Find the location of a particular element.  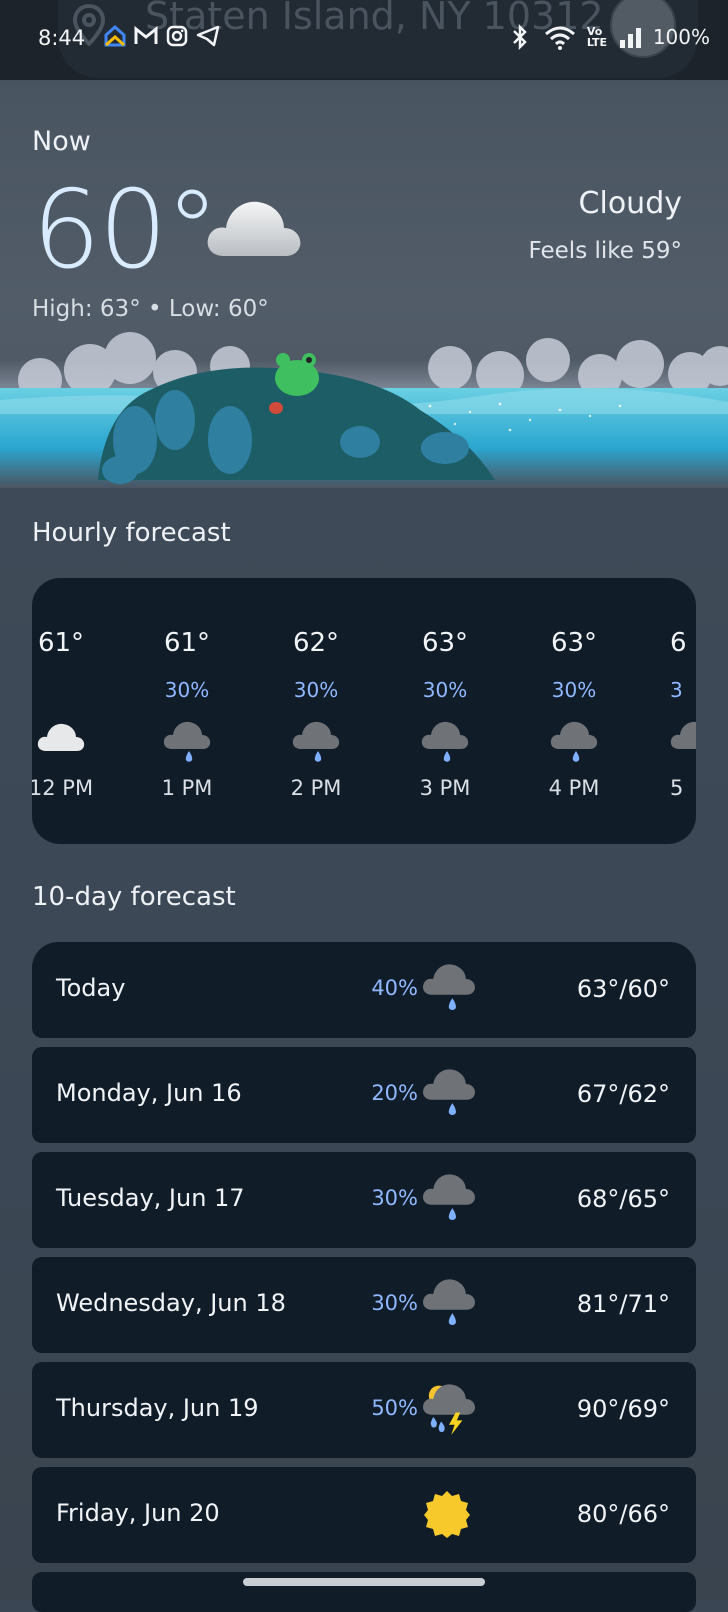

day-high-low: 81°/71° is located at coordinates (623, 1304).